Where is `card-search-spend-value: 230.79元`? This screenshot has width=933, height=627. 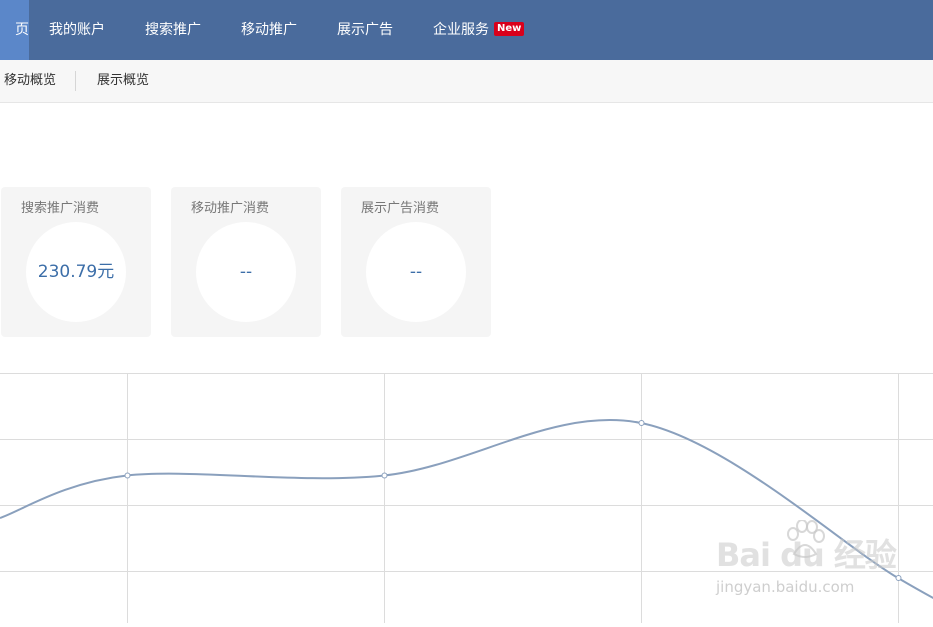
card-search-spend-value: 230.79元 is located at coordinates (76, 272).